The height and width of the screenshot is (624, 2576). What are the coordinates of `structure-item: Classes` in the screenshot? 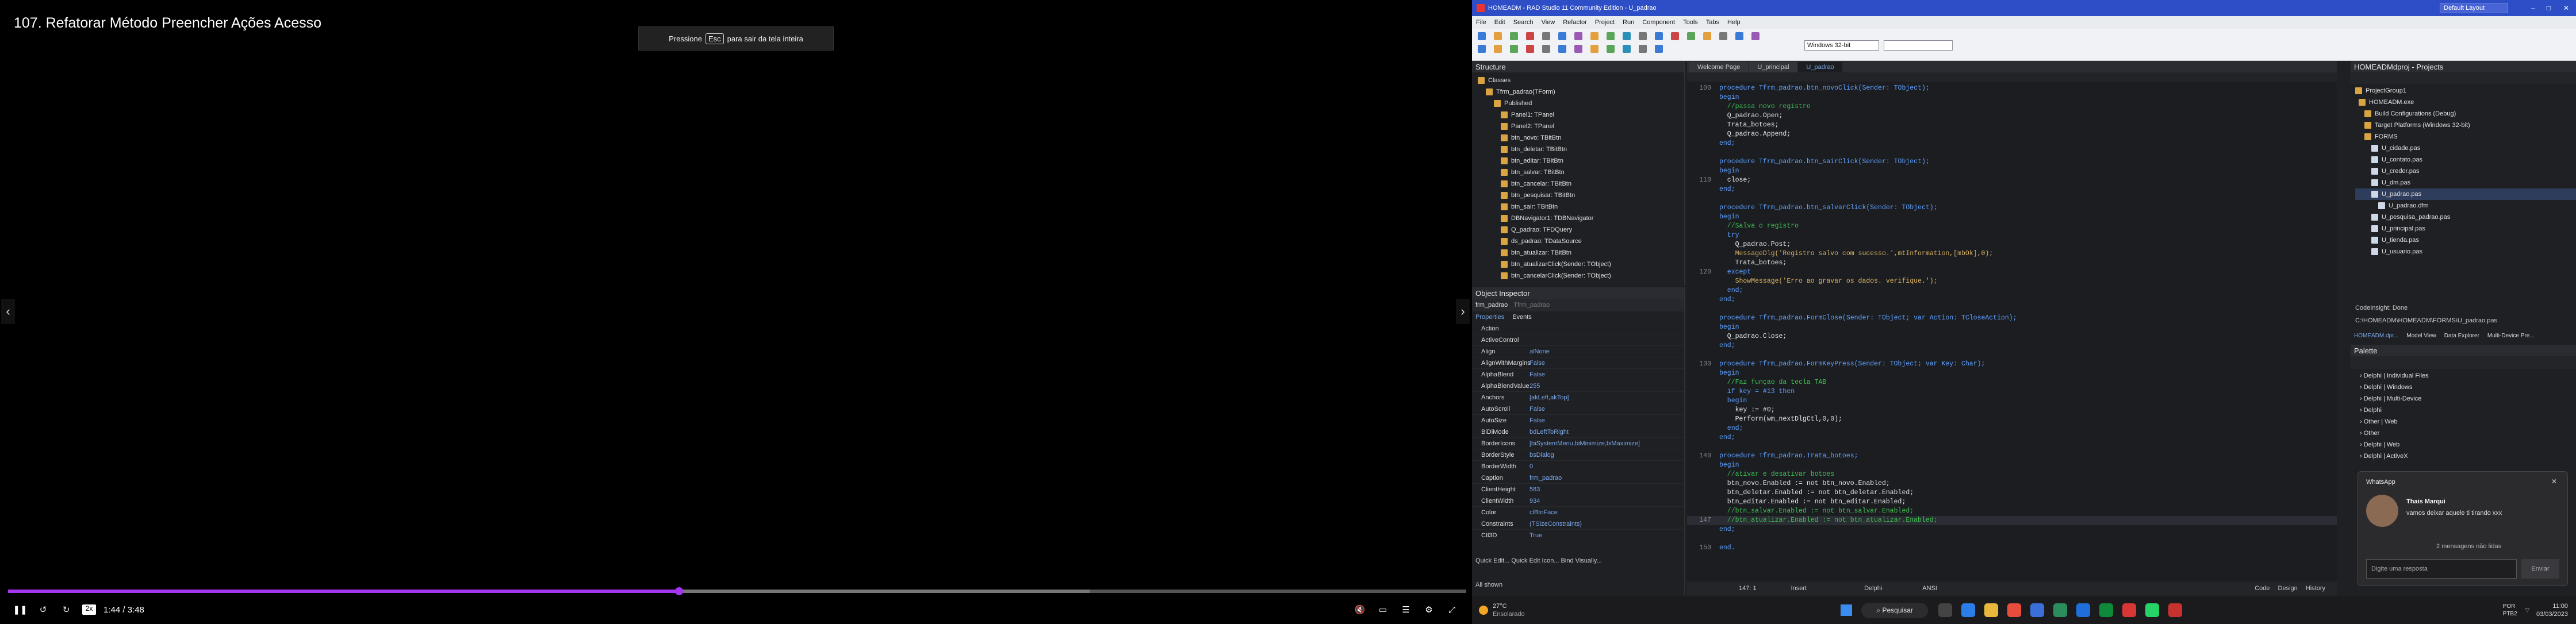 It's located at (1581, 80).